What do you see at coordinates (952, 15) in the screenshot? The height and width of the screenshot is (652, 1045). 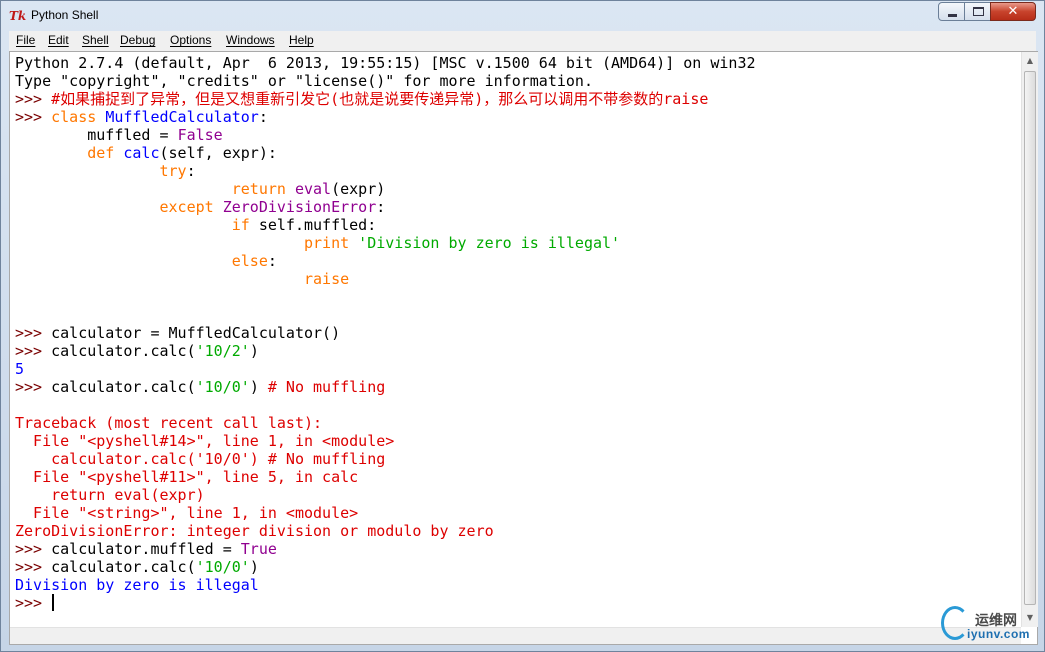 I see `minimize-icon` at bounding box center [952, 15].